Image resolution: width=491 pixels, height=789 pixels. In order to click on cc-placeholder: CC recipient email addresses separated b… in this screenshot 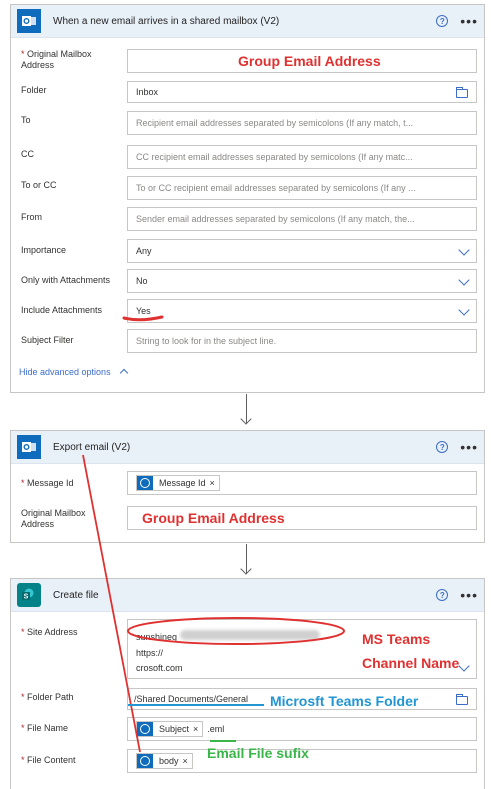, I will do `click(274, 157)`.